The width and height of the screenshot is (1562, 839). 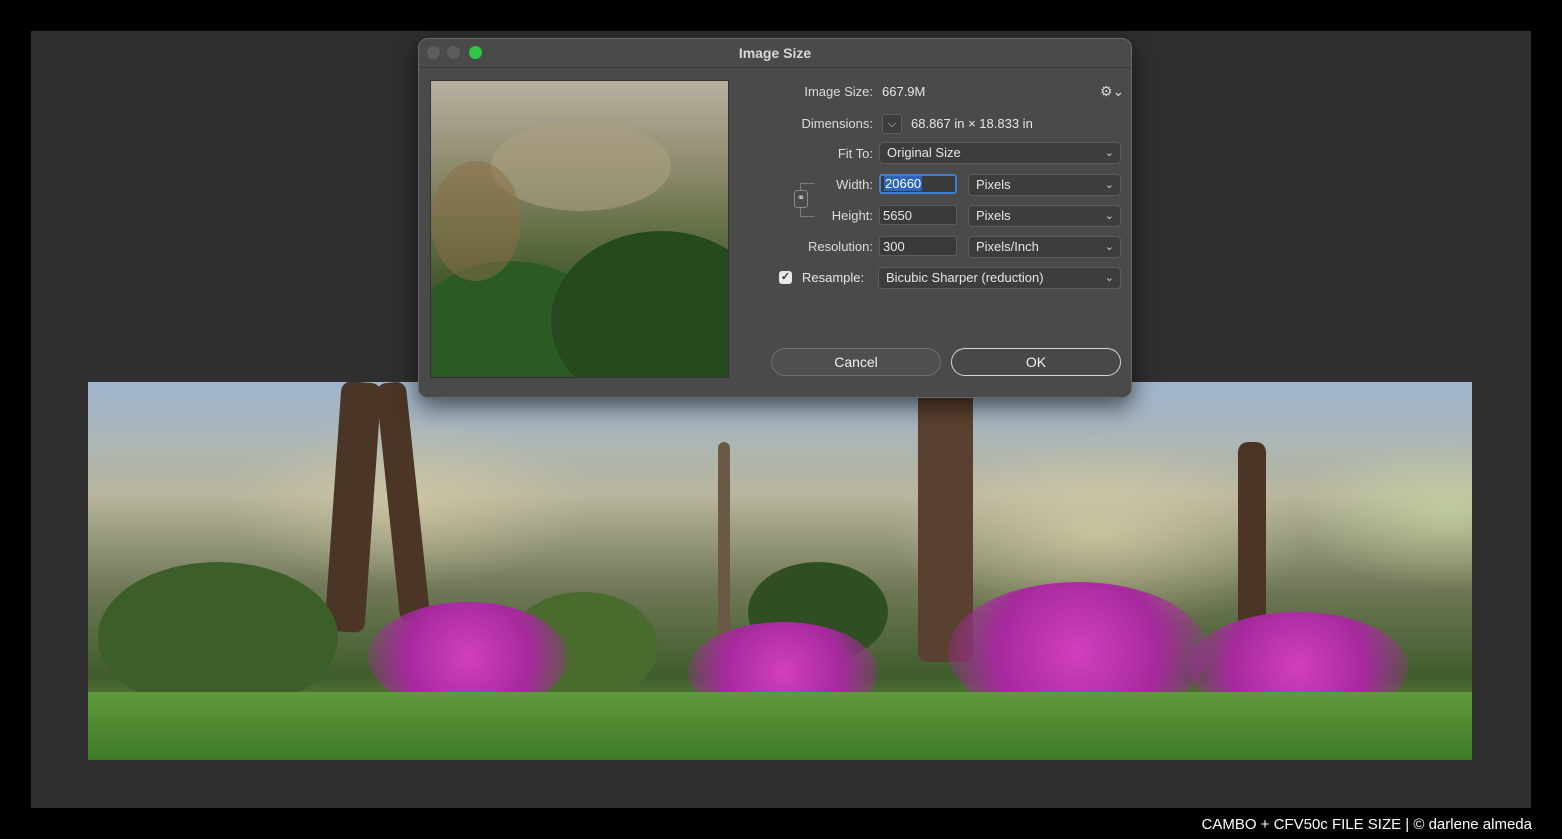 I want to click on resolution-label: Resolution:, so click(x=840, y=246).